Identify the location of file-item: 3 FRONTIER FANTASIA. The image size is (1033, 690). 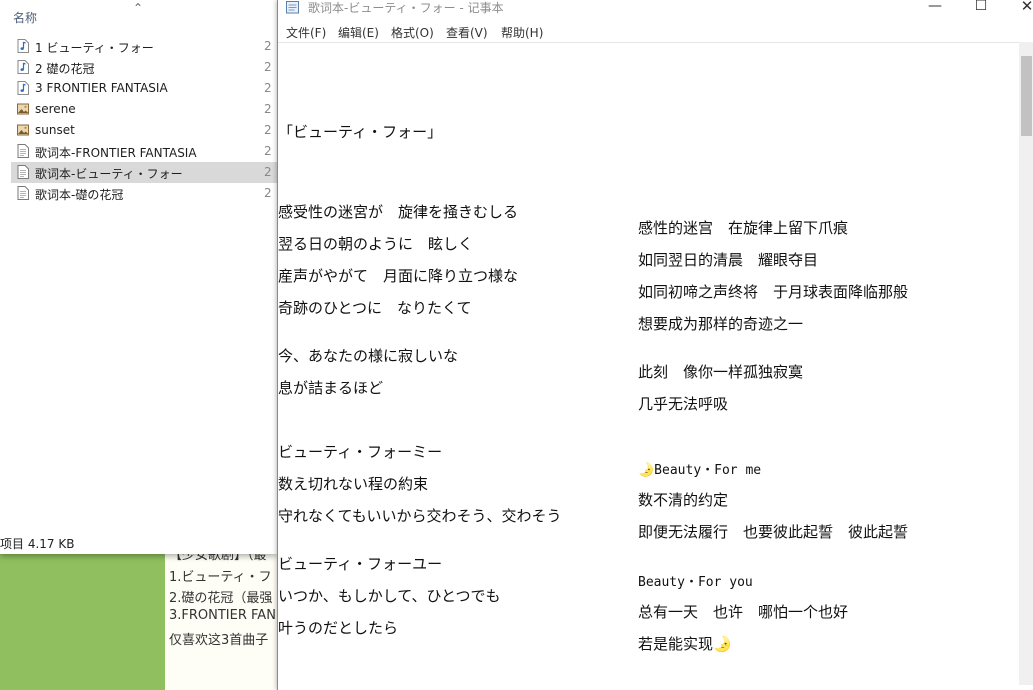
(144, 88).